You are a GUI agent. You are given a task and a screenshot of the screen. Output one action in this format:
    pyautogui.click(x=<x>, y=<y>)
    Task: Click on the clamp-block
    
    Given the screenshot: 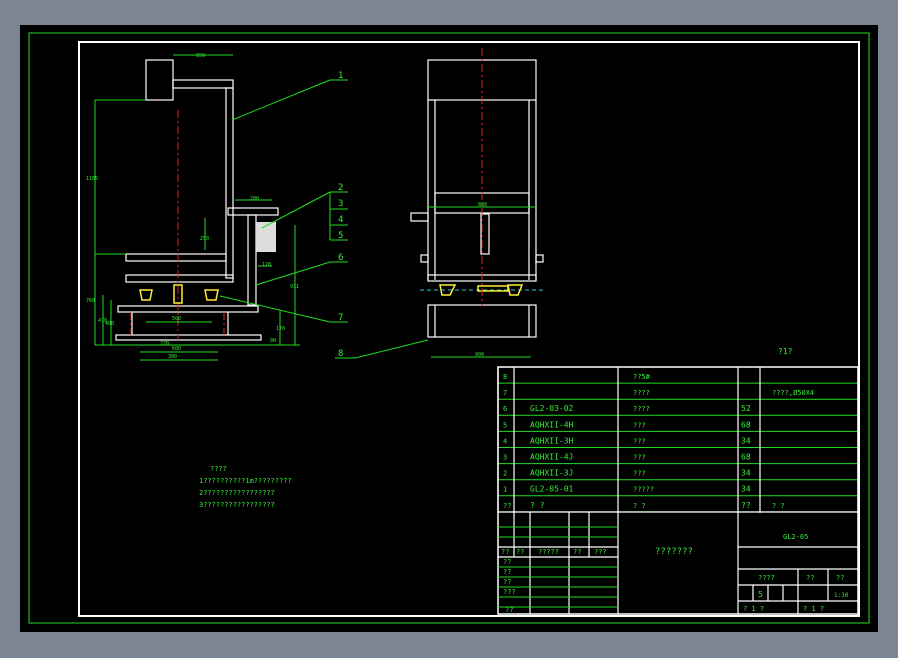 What is the action you would take?
    pyautogui.click(x=266, y=237)
    